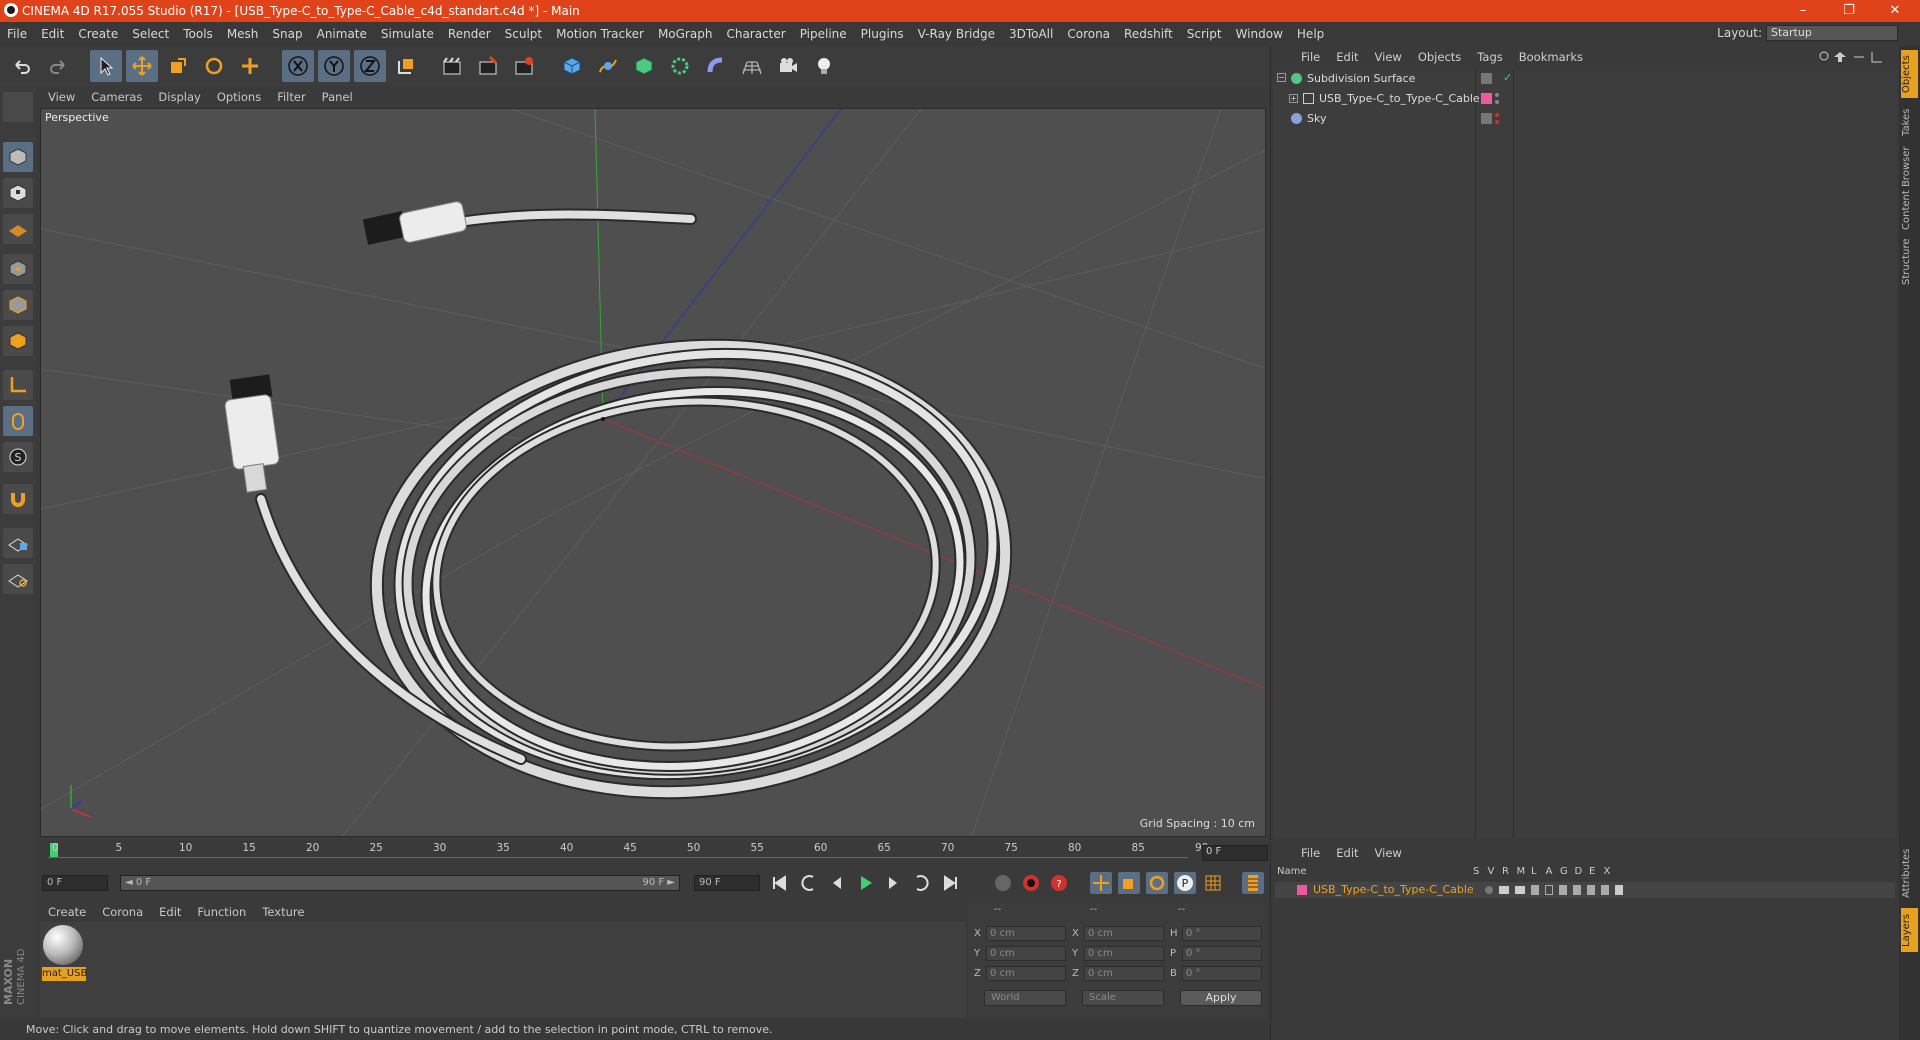 The width and height of the screenshot is (1920, 1040). What do you see at coordinates (727, 883) in the screenshot?
I see `end-frame-field: 90 F` at bounding box center [727, 883].